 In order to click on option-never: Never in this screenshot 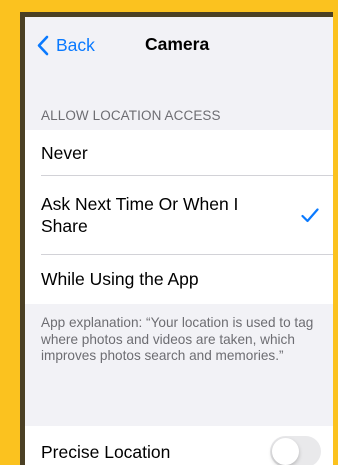, I will do `click(179, 152)`.